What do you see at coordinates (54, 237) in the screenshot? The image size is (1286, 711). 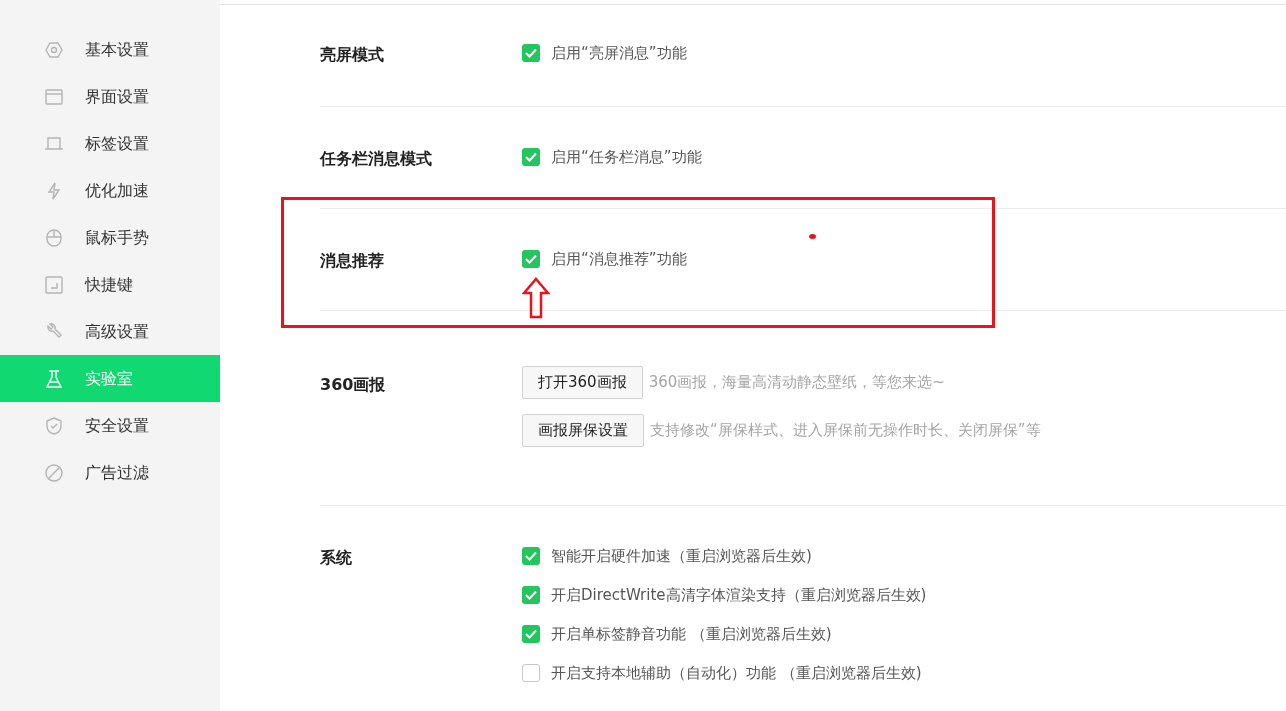 I see `mouse-icon` at bounding box center [54, 237].